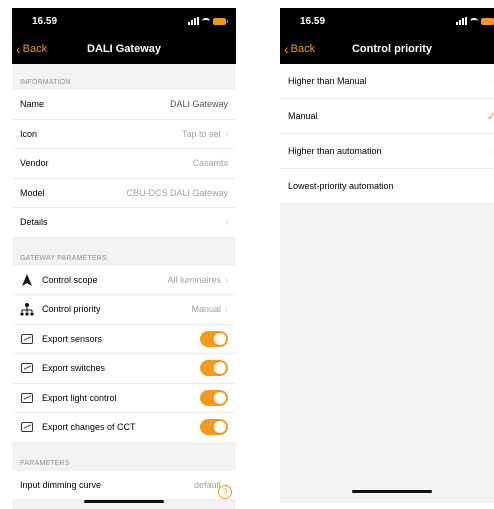 The width and height of the screenshot is (494, 509). I want to click on row-label: Icon, so click(29, 133).